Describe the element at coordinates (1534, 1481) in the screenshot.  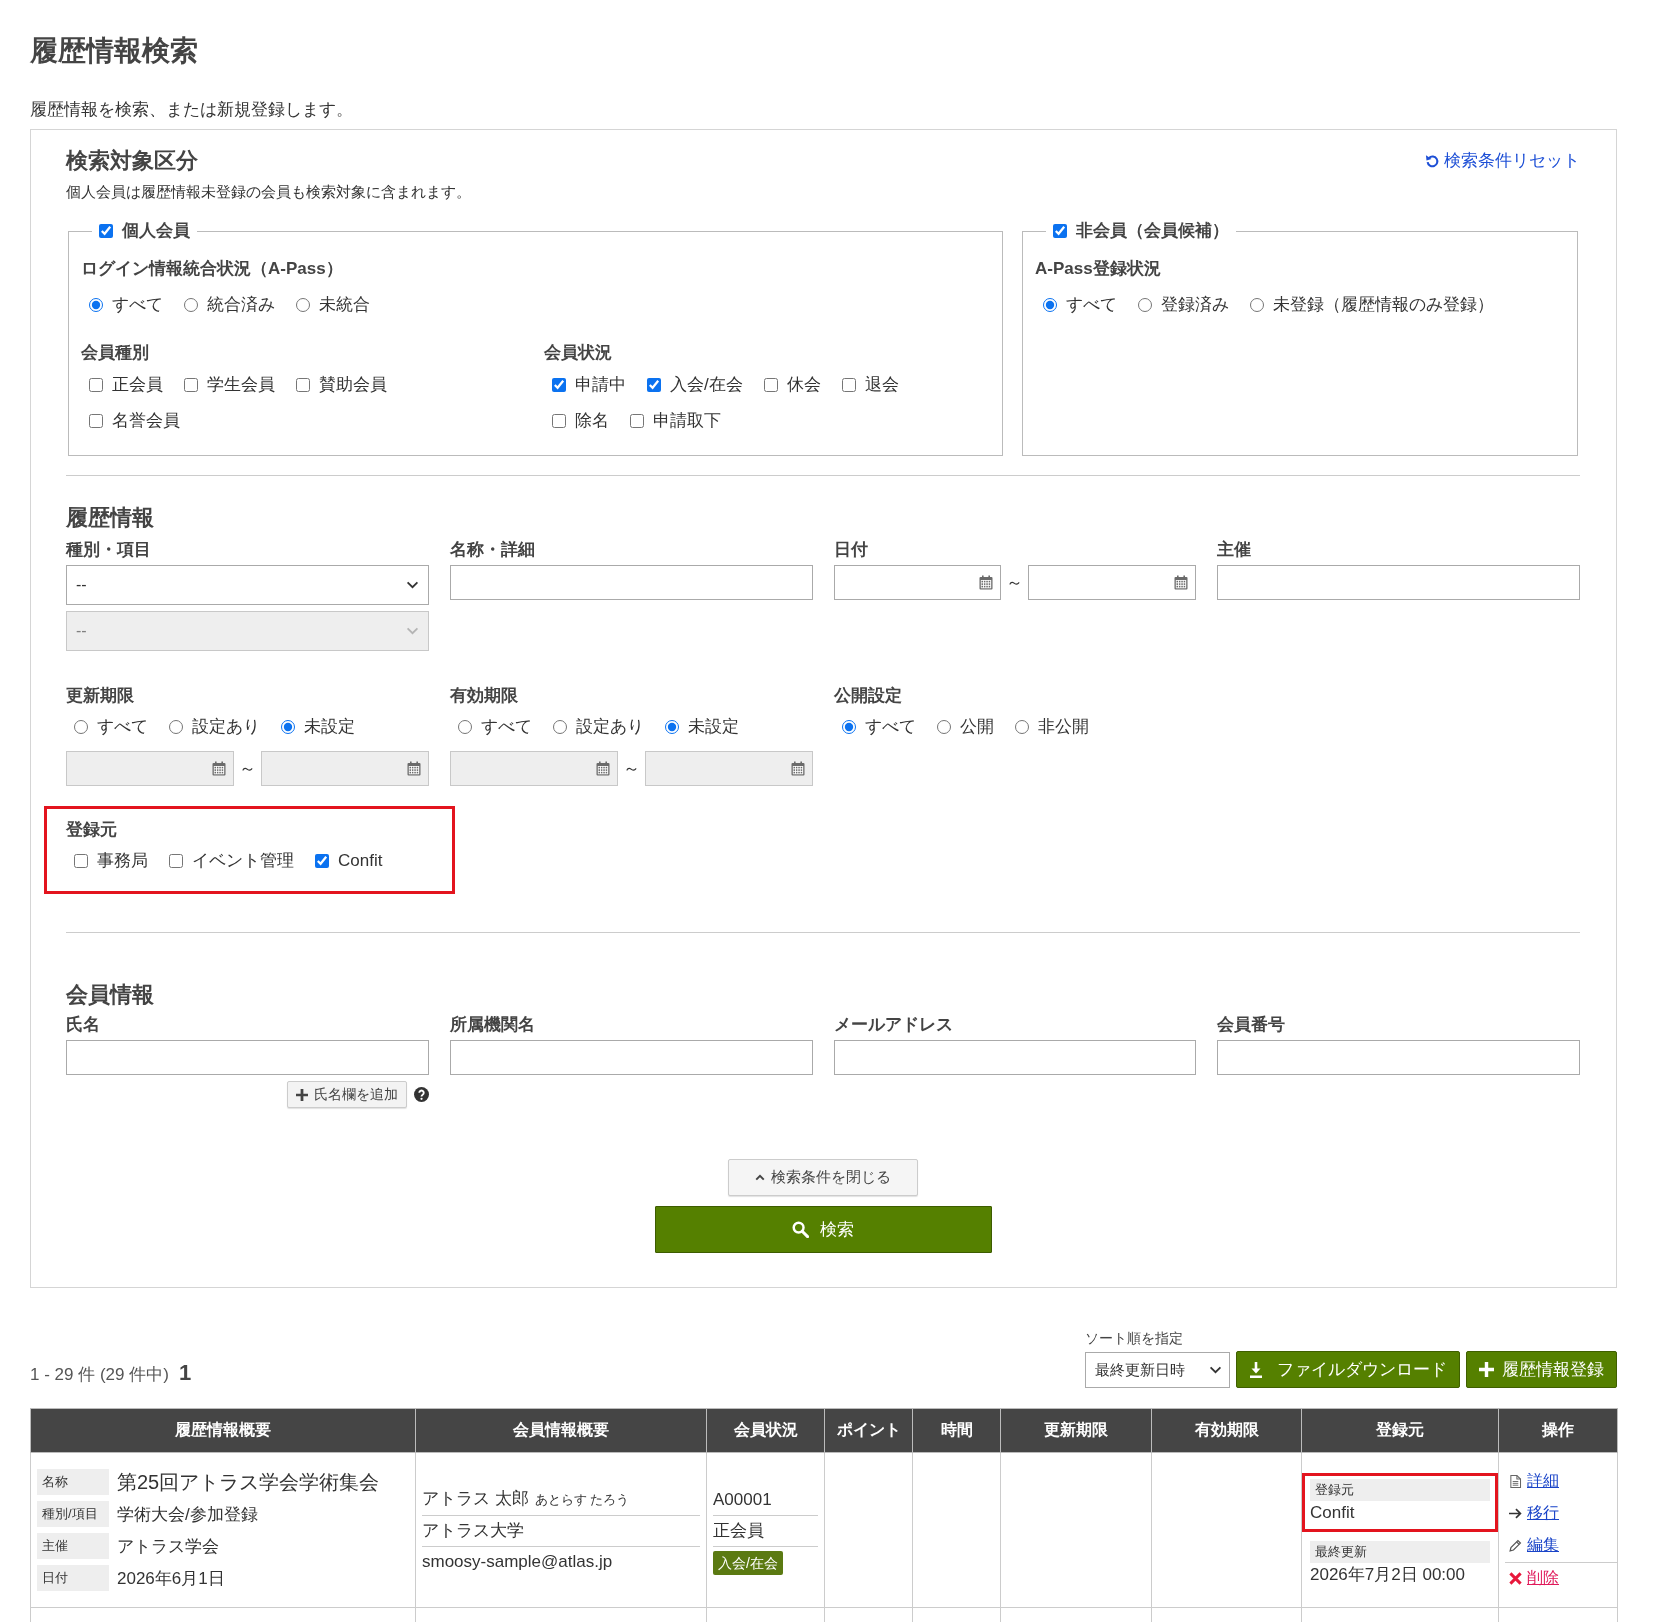
I see `detail-link: 詳細` at that location.